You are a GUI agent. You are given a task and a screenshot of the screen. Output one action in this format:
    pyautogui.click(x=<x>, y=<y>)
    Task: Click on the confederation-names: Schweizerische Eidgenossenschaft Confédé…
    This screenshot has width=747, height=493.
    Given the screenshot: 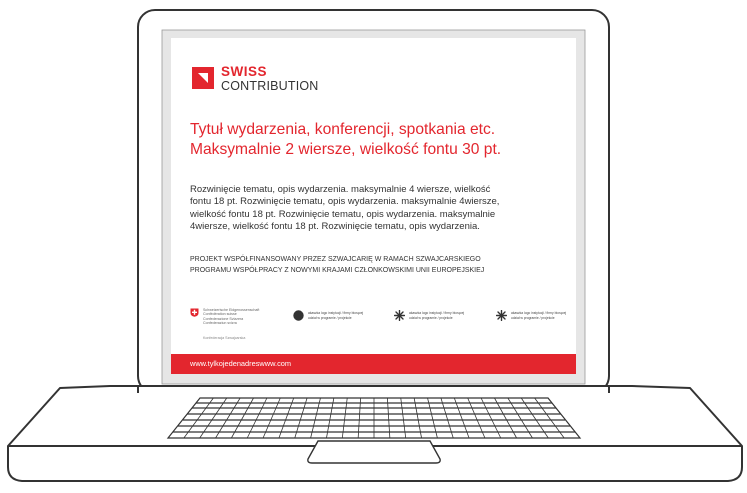 What is the action you would take?
    pyautogui.click(x=231, y=317)
    